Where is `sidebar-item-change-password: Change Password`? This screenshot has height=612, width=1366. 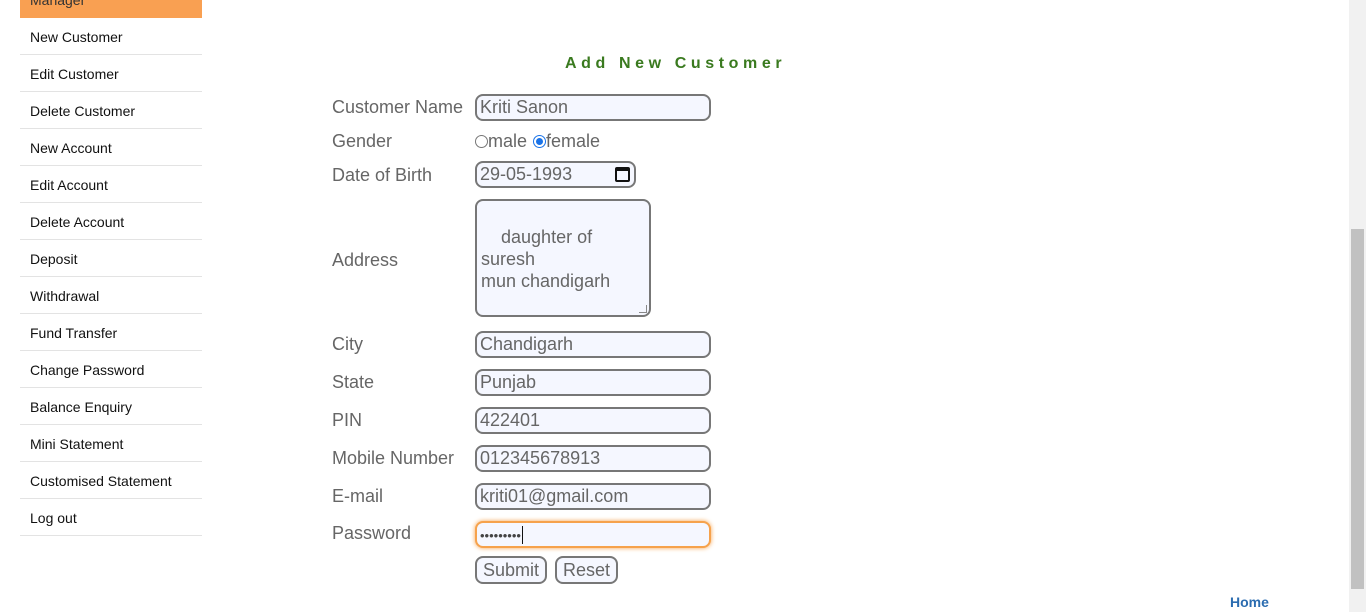
sidebar-item-change-password: Change Password is located at coordinates (111, 369).